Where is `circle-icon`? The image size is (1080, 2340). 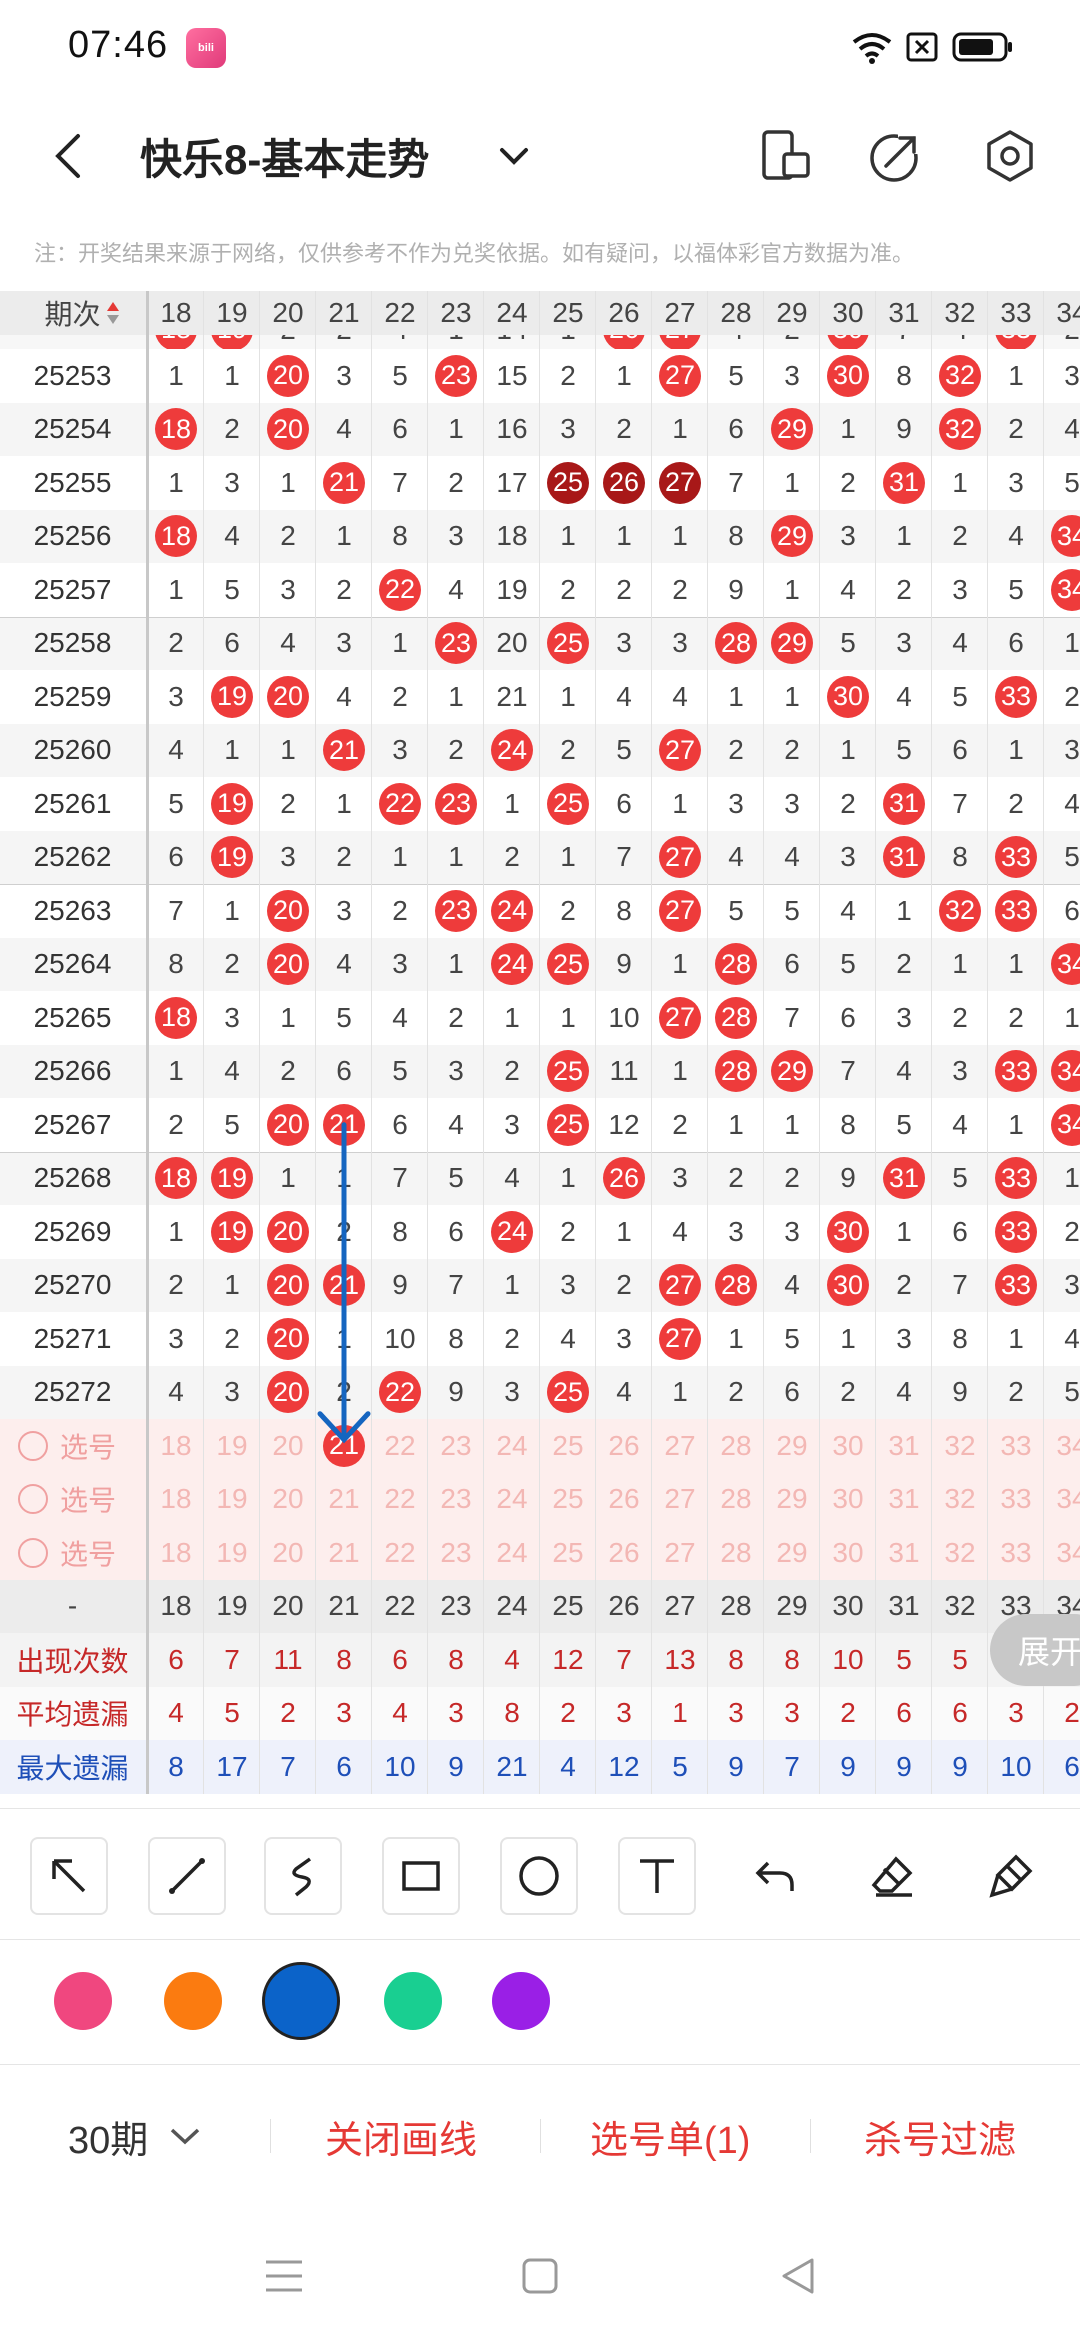 circle-icon is located at coordinates (539, 1876).